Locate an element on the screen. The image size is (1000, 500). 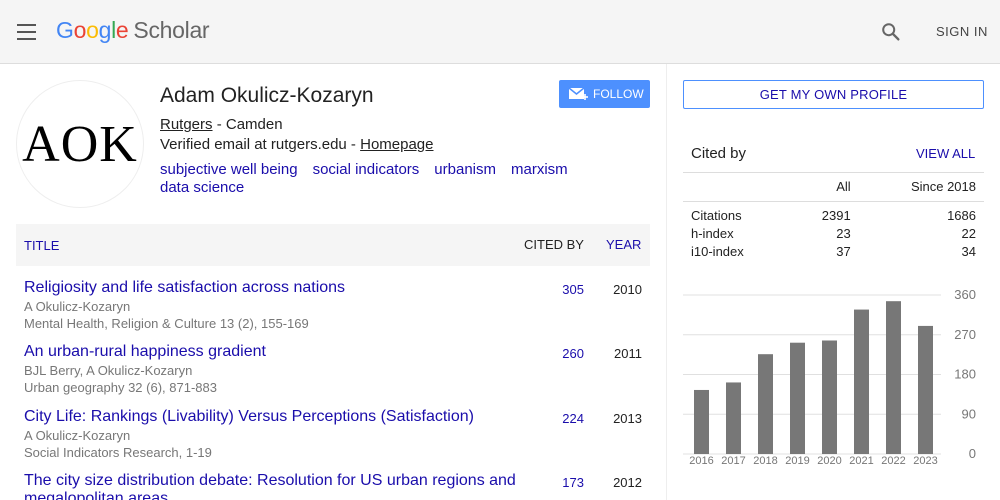
stats-header-blank is located at coordinates (736, 187).